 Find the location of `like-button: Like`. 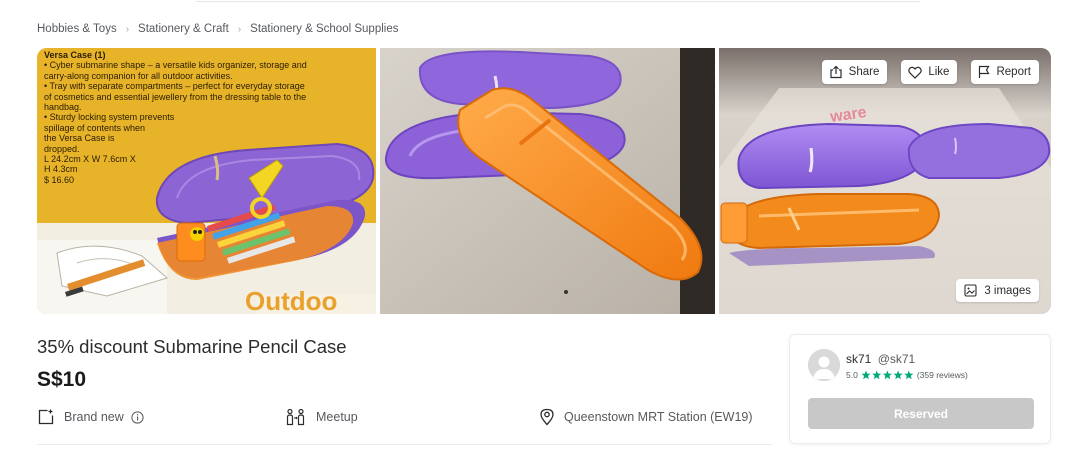

like-button: Like is located at coordinates (929, 72).